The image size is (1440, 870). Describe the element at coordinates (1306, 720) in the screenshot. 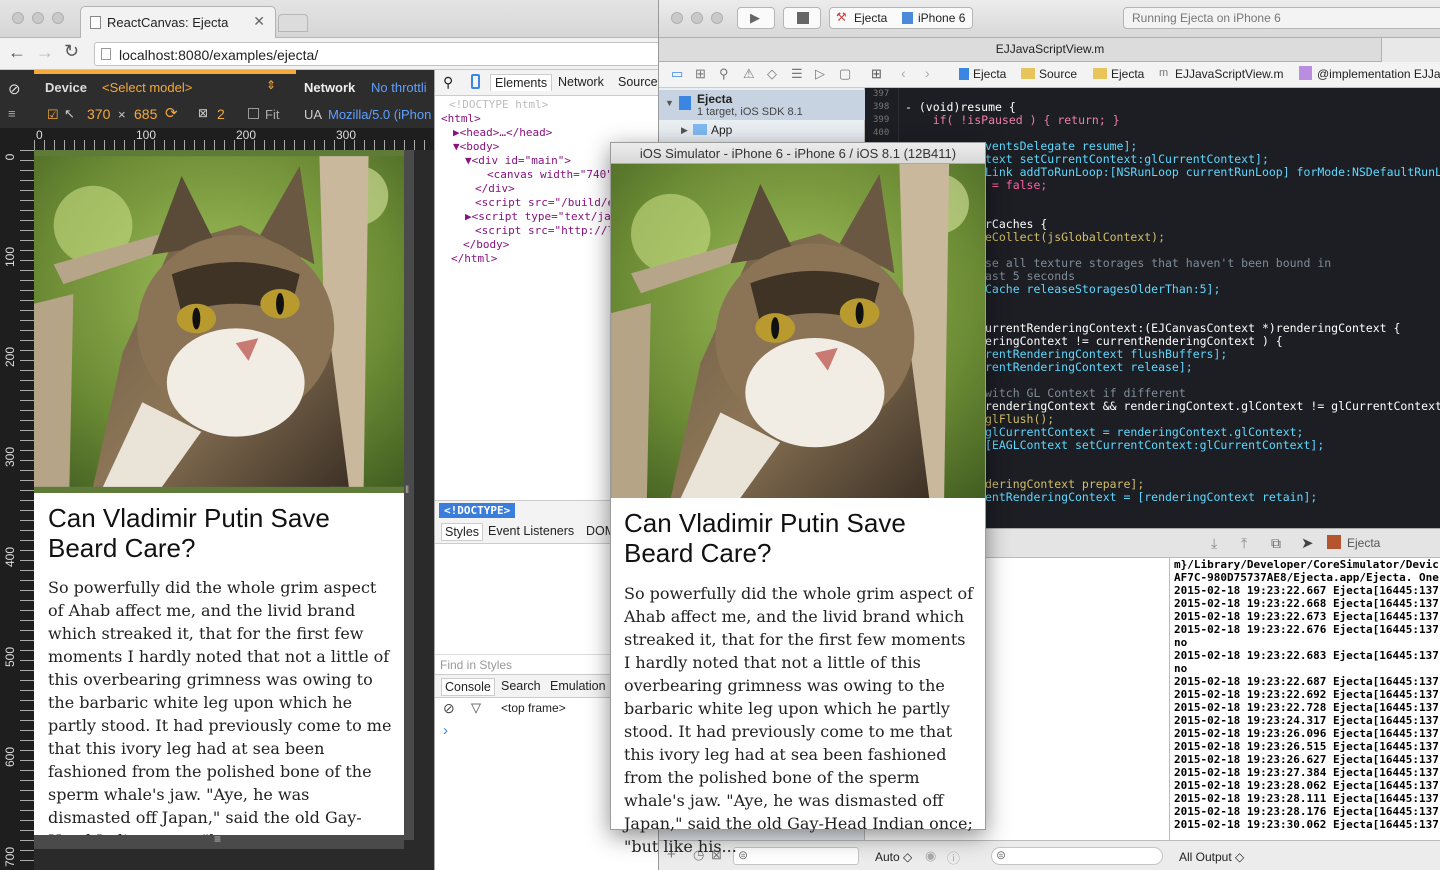

I see `console-line: 2015-02-18 19:23:24.317 Ejecta[16445:137` at that location.